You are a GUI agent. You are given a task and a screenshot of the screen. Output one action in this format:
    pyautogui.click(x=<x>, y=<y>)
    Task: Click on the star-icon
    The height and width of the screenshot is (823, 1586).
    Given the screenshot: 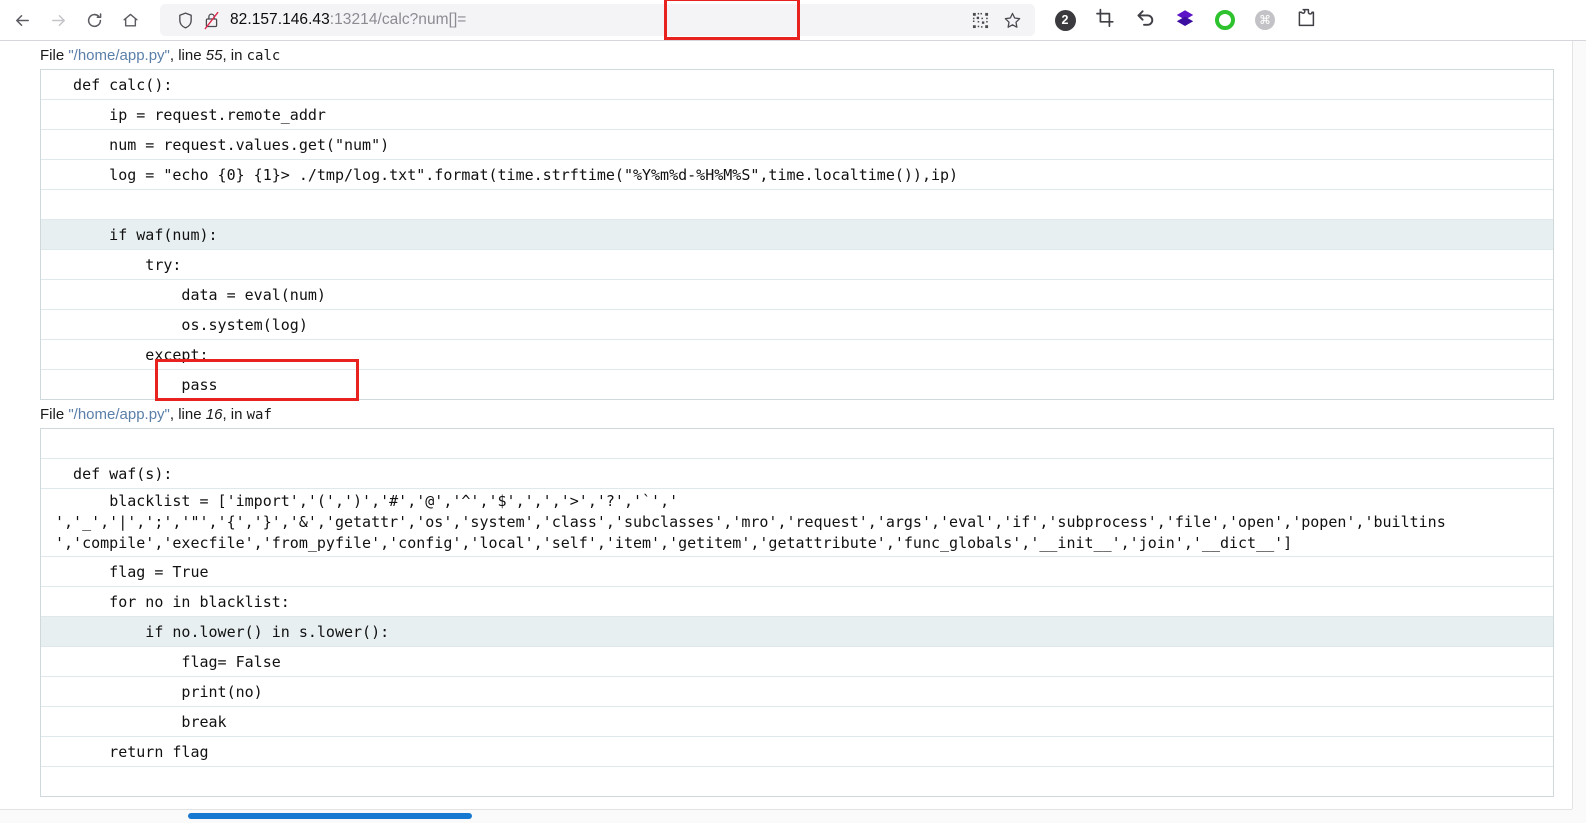 What is the action you would take?
    pyautogui.click(x=1012, y=20)
    